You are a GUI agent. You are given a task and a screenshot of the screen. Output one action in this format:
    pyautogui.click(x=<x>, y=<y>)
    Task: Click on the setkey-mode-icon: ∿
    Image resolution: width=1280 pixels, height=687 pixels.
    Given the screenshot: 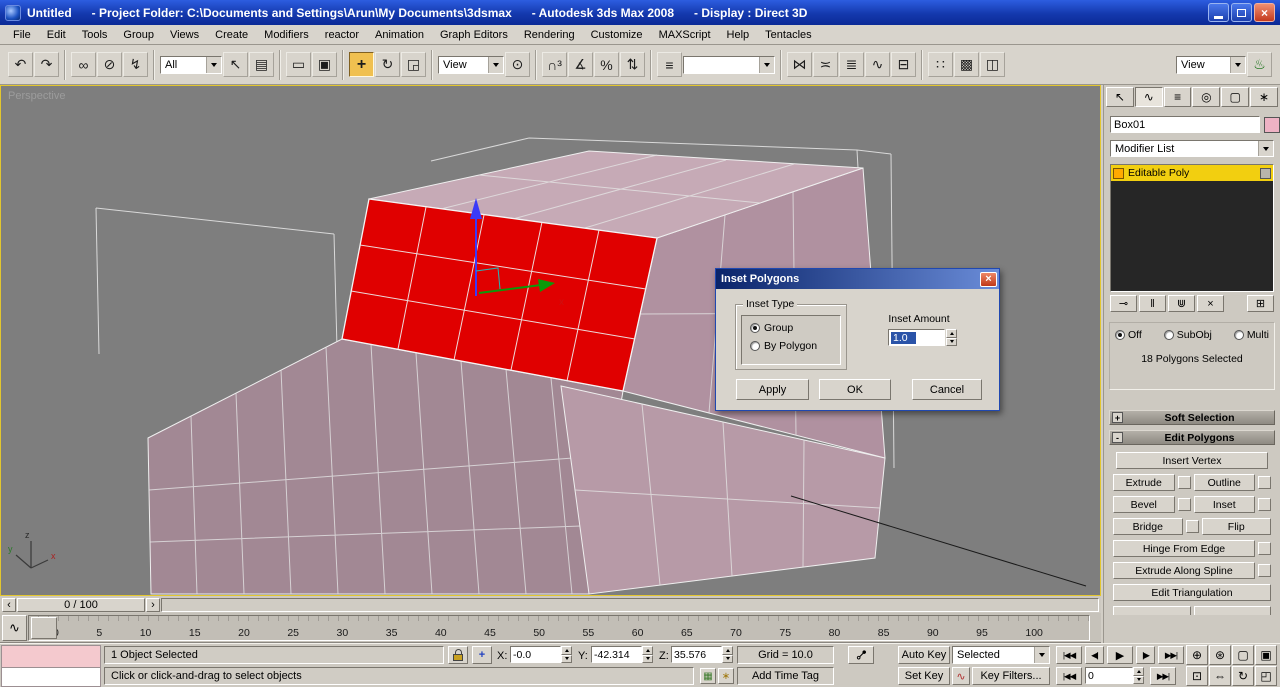 What is the action you would take?
    pyautogui.click(x=961, y=676)
    